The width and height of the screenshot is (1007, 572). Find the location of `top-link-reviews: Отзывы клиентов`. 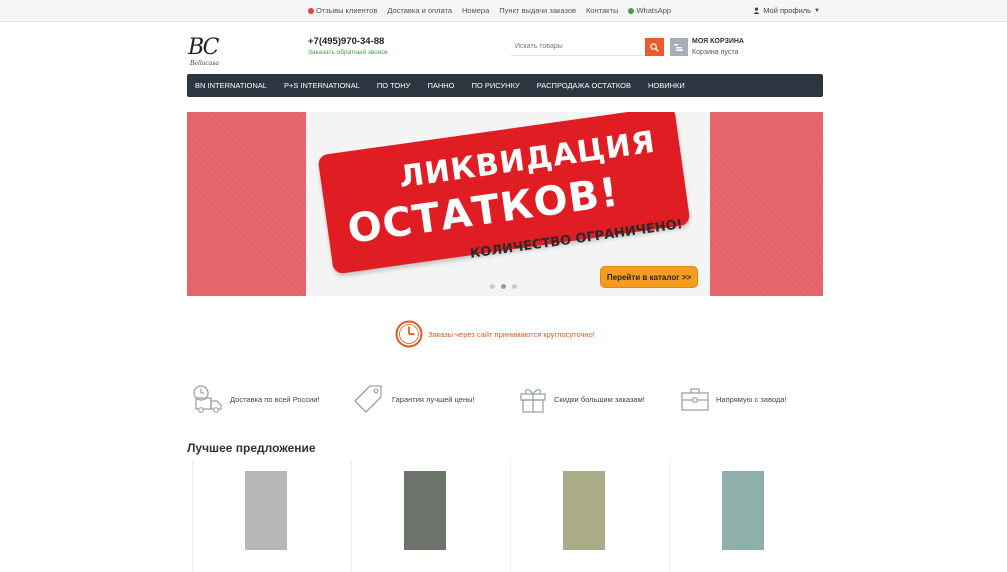

top-link-reviews: Отзывы клиентов is located at coordinates (342, 10).